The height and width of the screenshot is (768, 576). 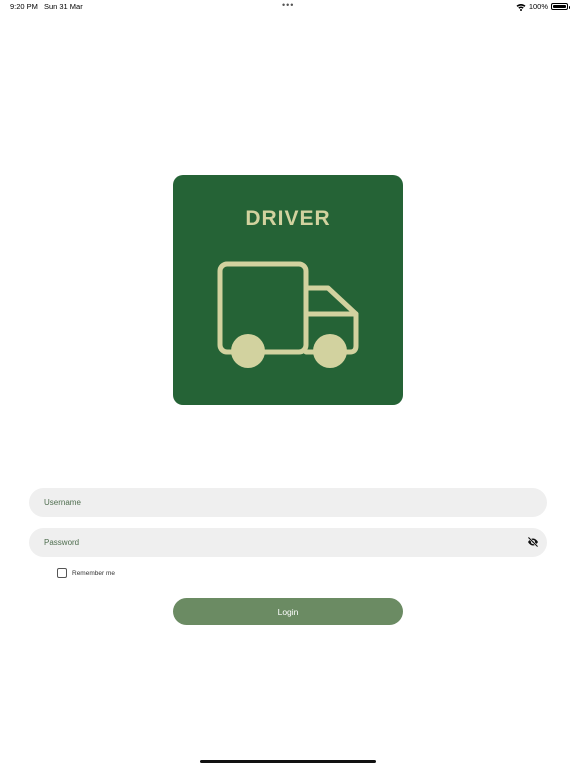 I want to click on username-field, so click(x=288, y=502).